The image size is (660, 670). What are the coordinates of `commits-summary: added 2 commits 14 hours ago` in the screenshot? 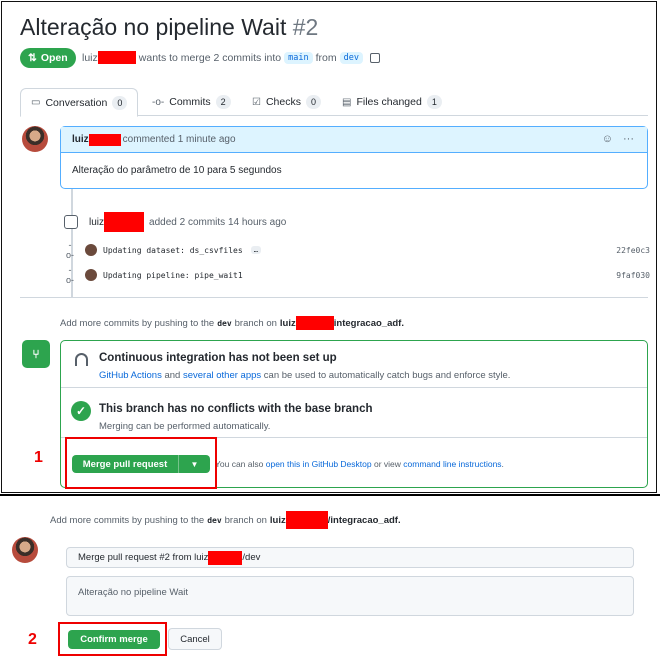 It's located at (218, 222).